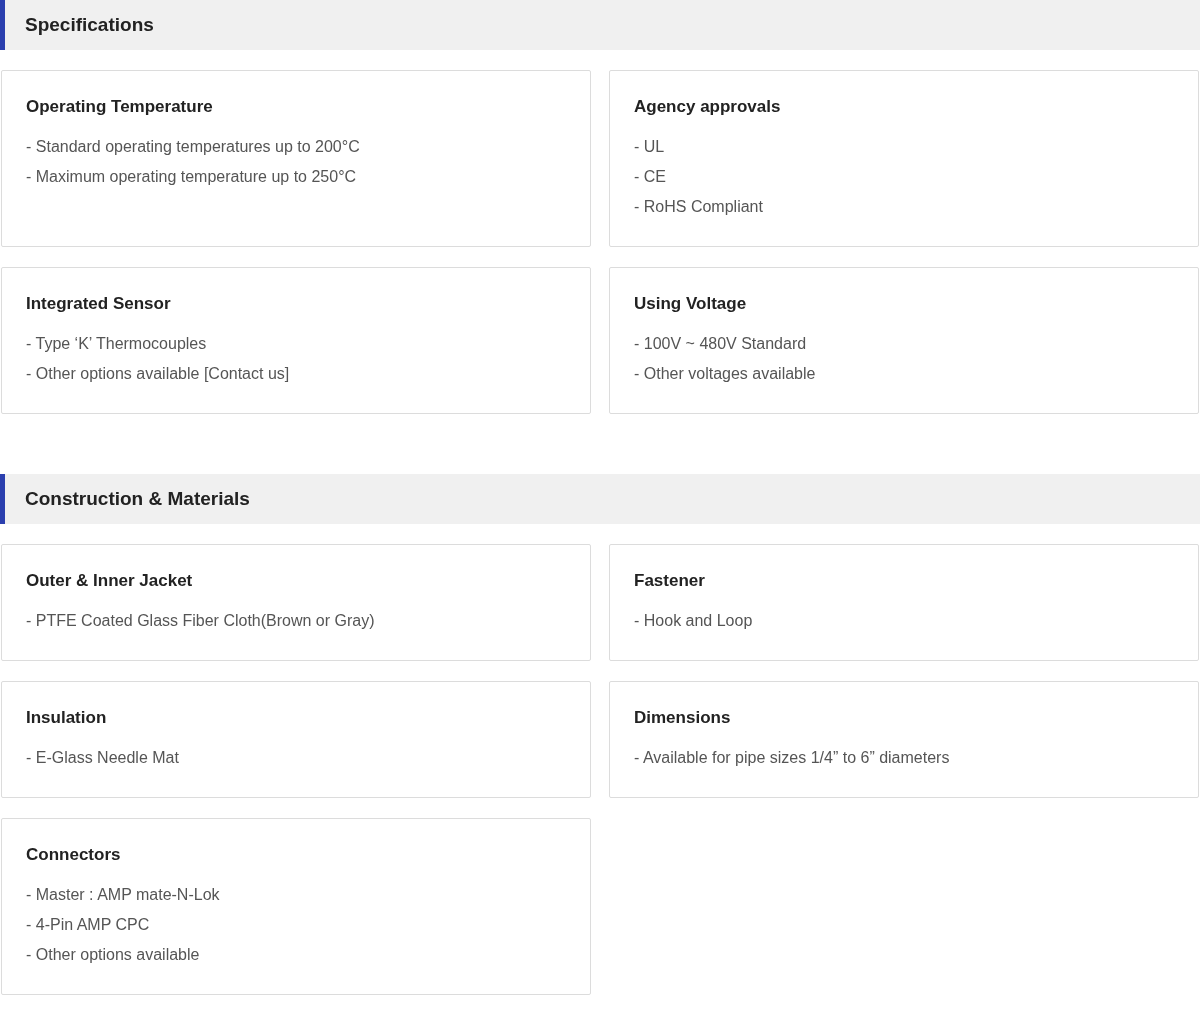  What do you see at coordinates (650, 147) in the screenshot?
I see `spec-item: - UL` at bounding box center [650, 147].